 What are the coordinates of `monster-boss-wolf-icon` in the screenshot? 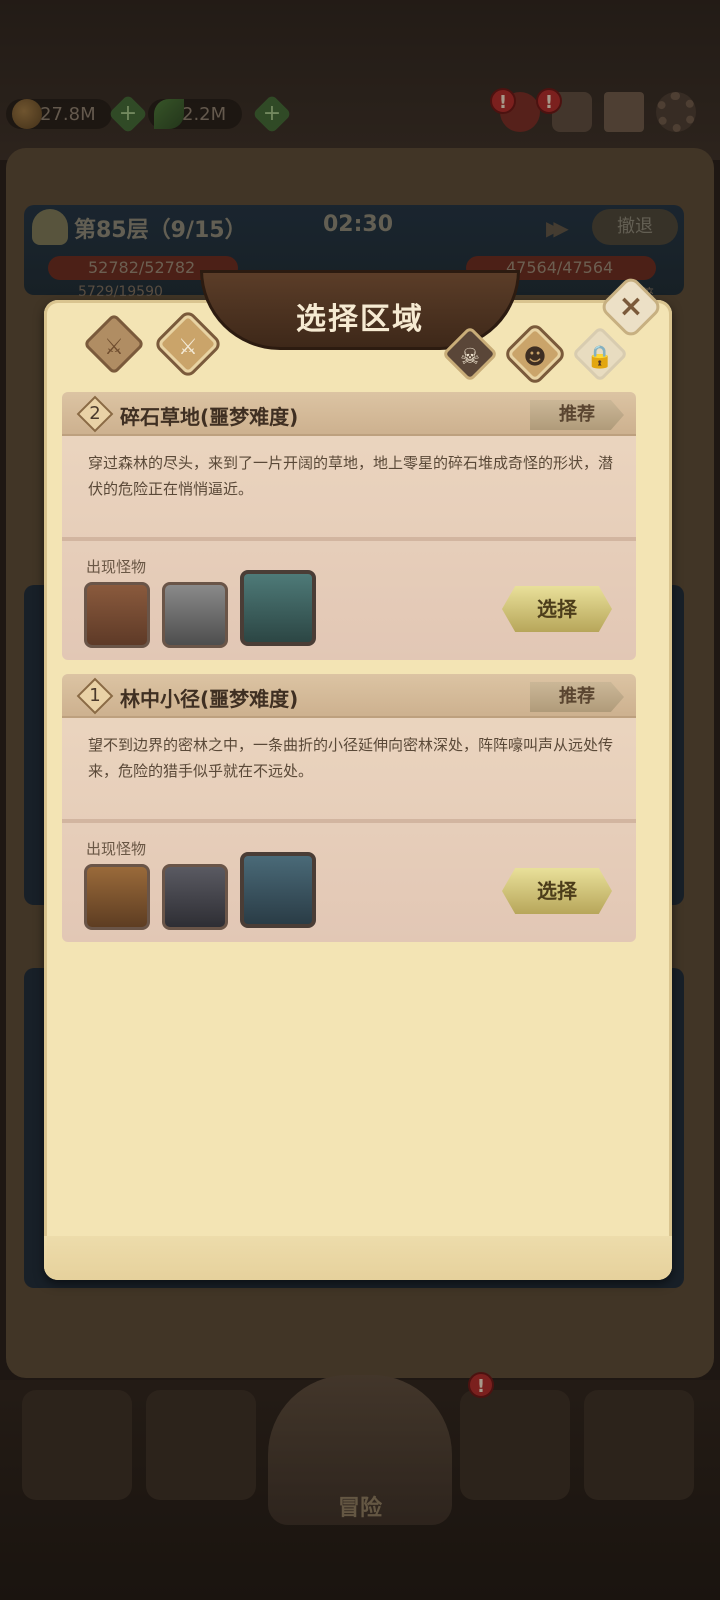 It's located at (278, 890).